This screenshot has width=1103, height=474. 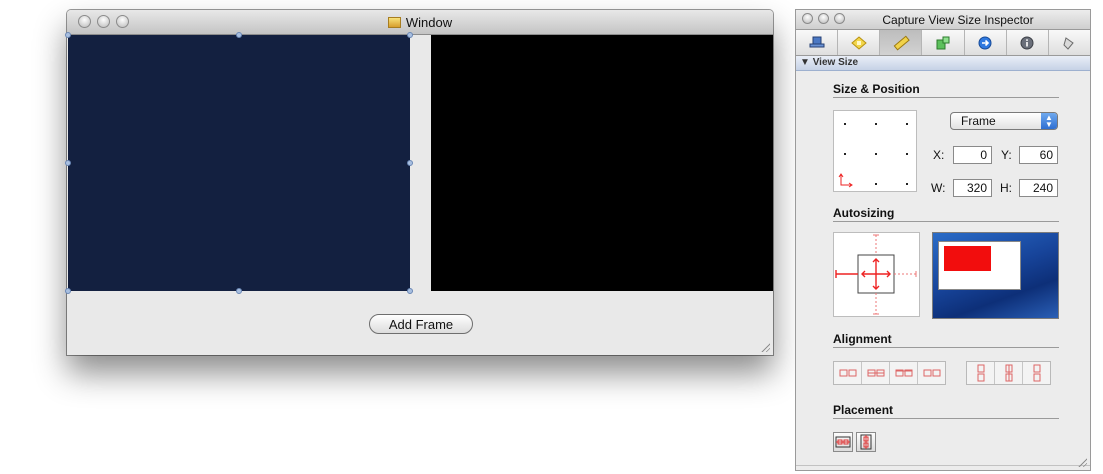 I want to click on align-vertical-right-icon, so click(x=1036, y=373).